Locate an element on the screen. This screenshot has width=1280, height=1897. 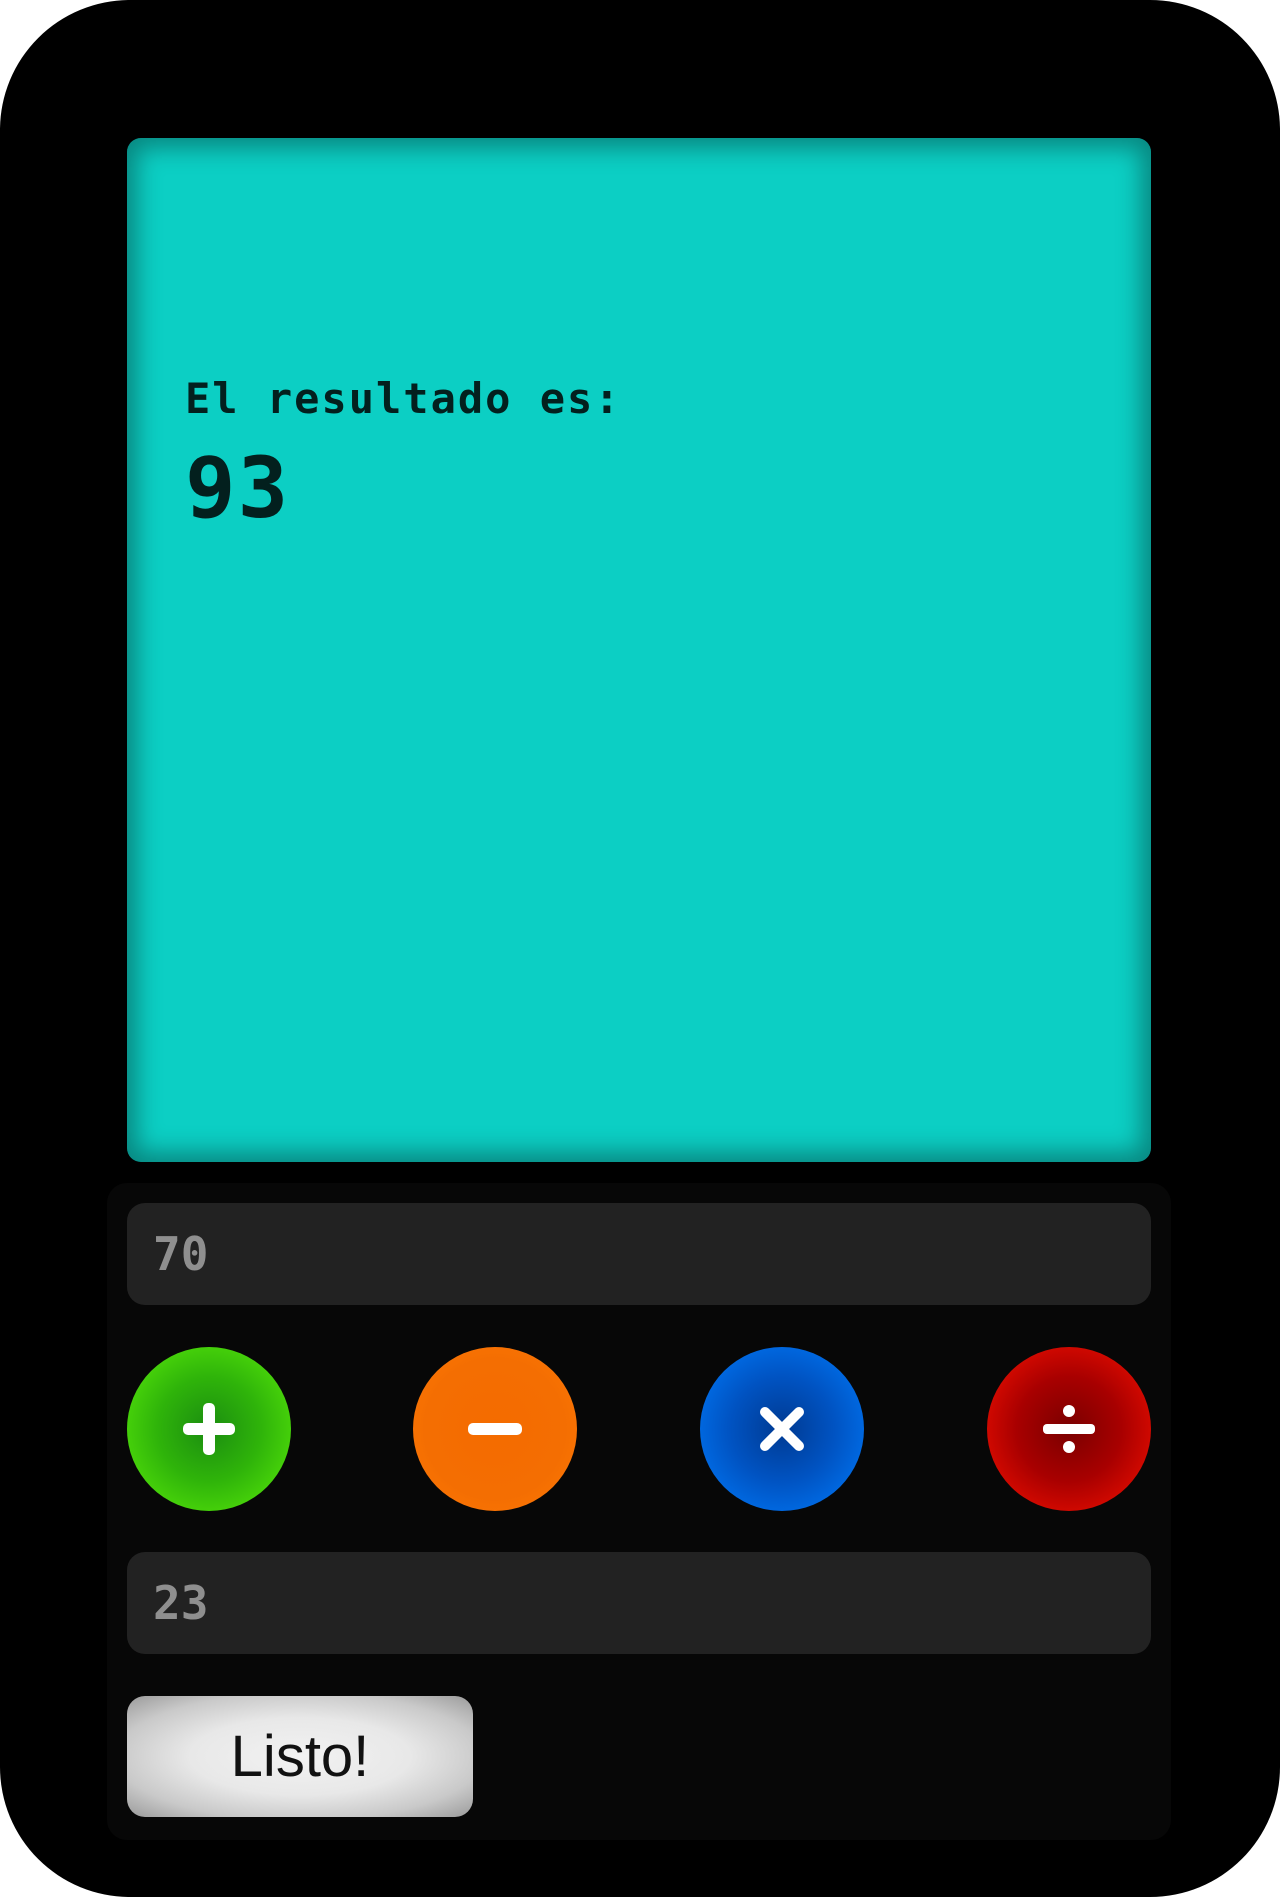
subtract-button is located at coordinates (495, 1429).